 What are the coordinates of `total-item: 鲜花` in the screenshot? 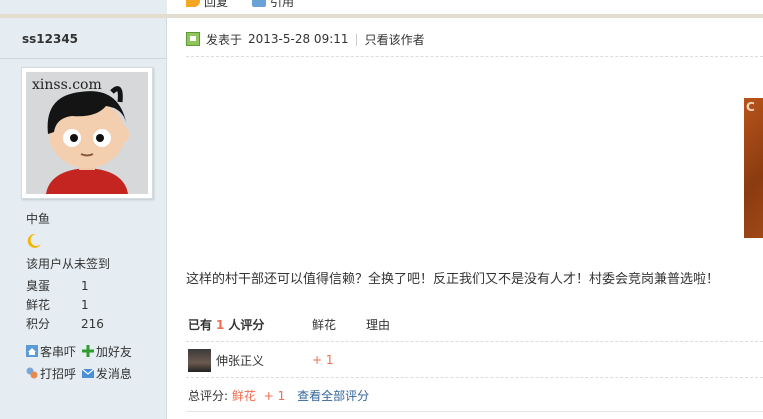 It's located at (243, 396).